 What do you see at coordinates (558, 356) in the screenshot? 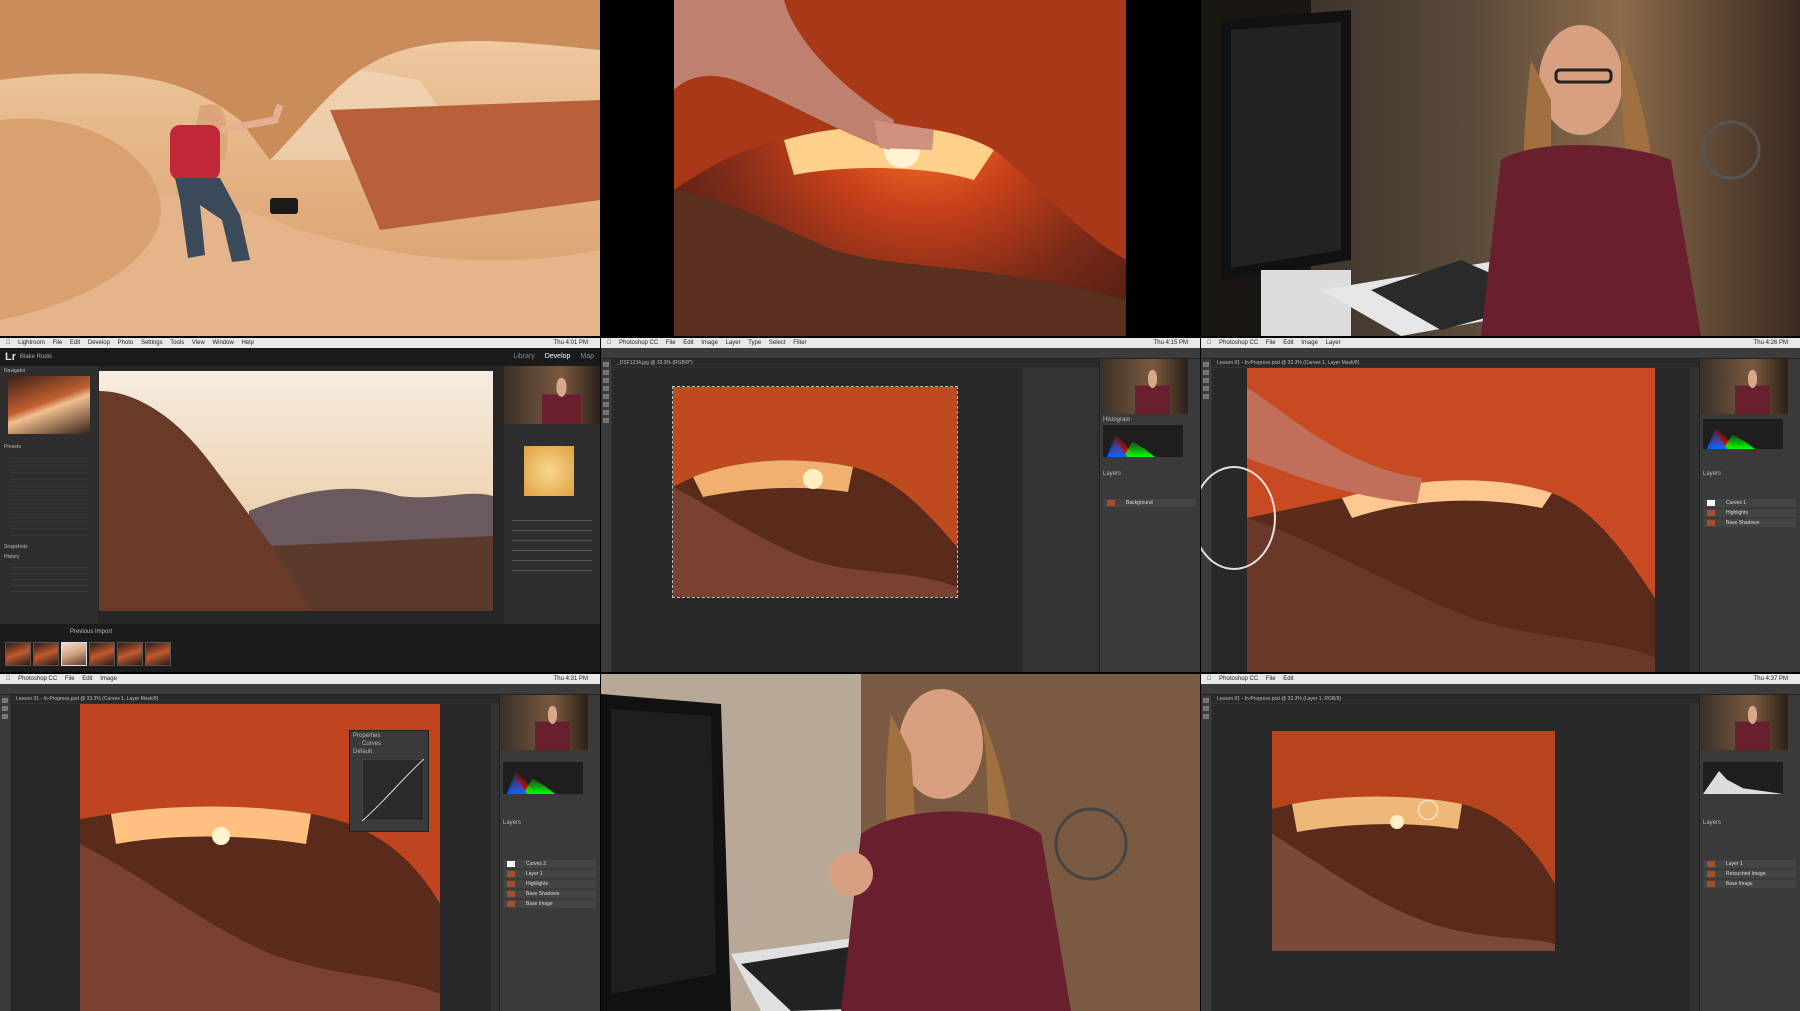
I see `module-develop: Develop` at bounding box center [558, 356].